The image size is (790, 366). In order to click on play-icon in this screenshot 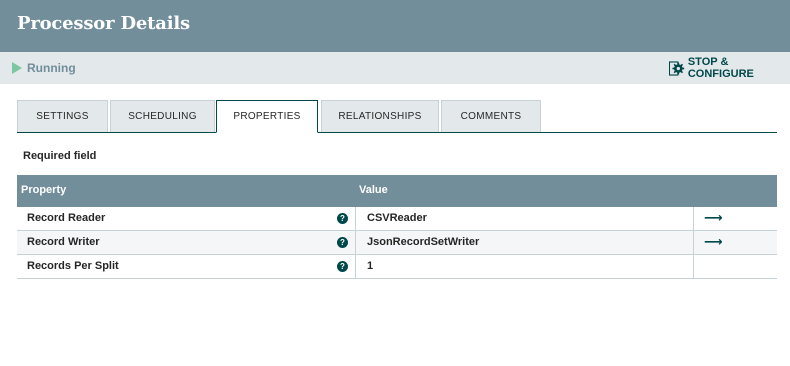, I will do `click(17, 68)`.